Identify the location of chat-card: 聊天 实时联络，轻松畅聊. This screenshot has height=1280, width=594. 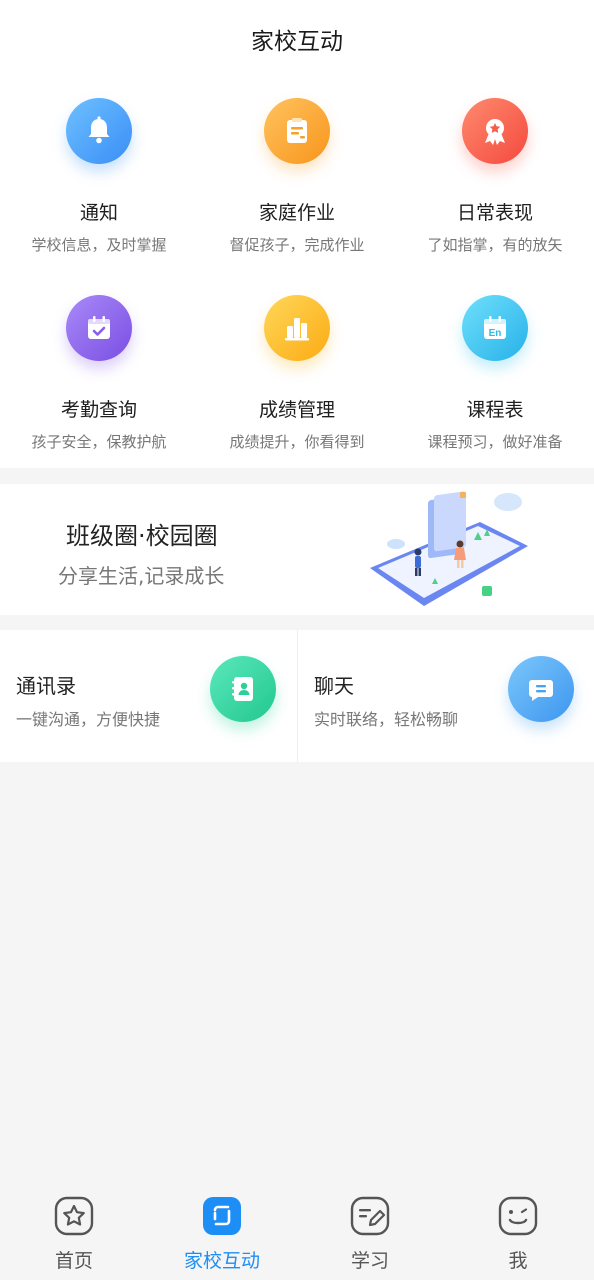
(445, 696).